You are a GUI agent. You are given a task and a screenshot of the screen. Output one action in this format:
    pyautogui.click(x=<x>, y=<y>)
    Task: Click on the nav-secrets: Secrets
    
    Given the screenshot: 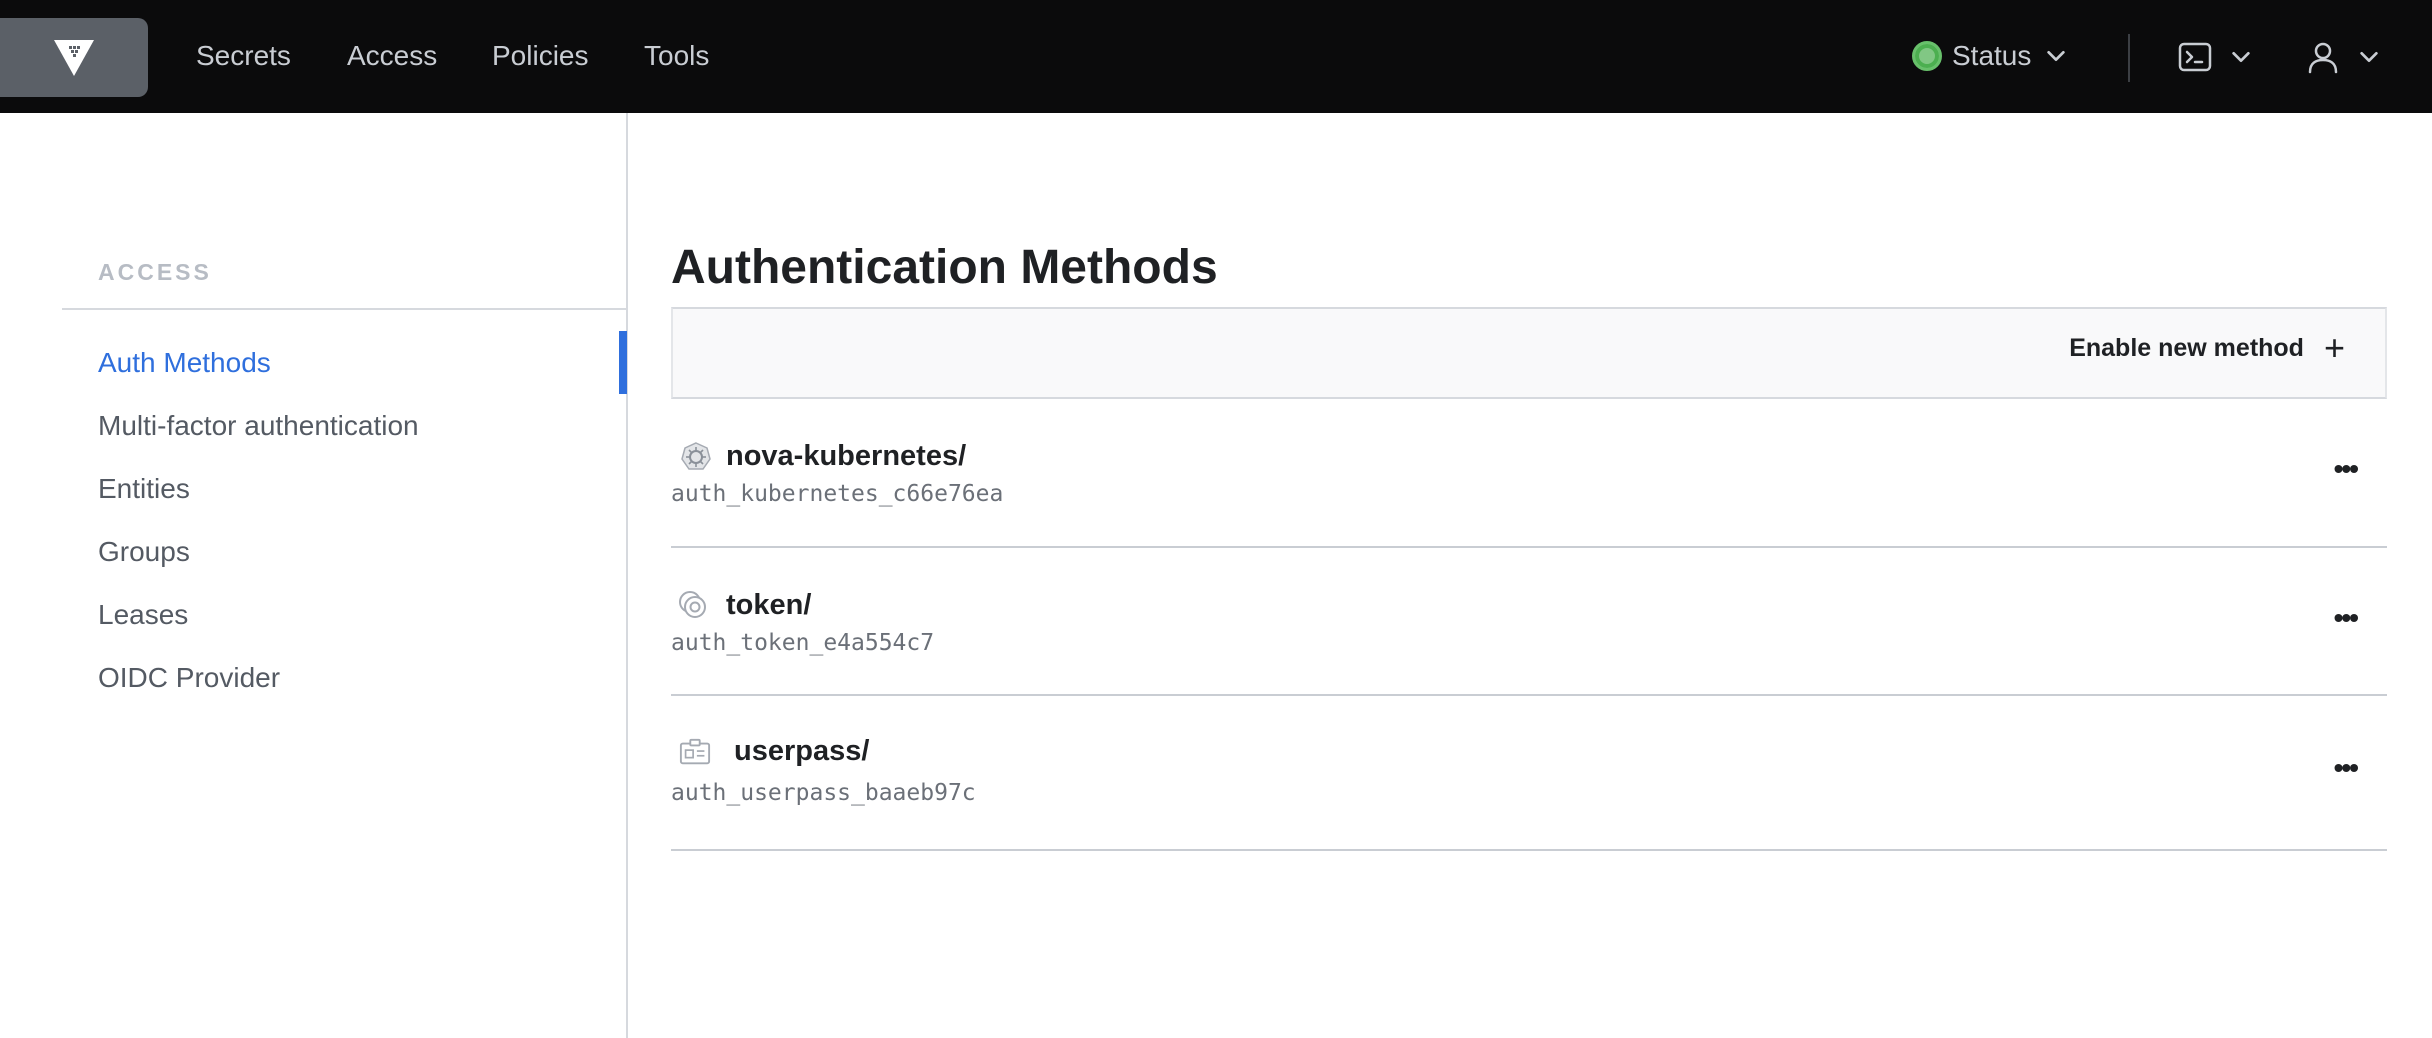 What is the action you would take?
    pyautogui.click(x=243, y=56)
    